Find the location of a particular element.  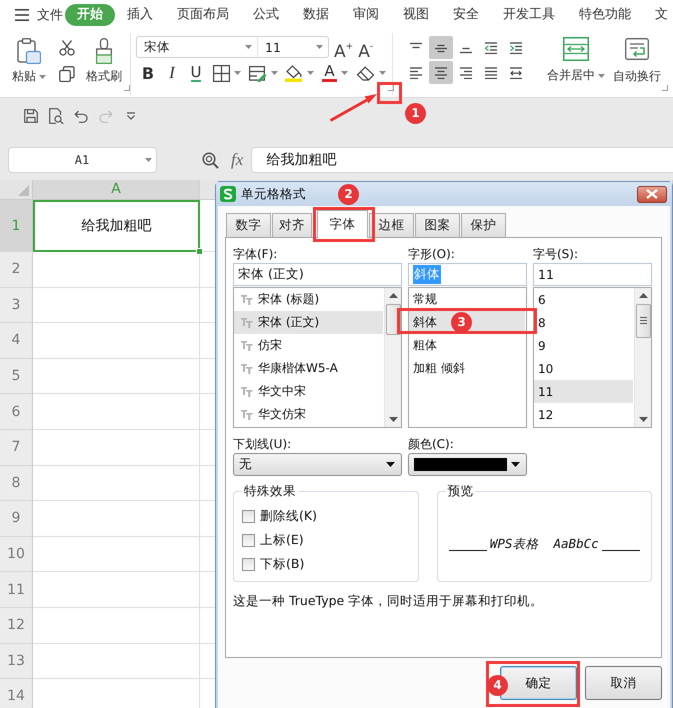

zoom-search-icon is located at coordinates (210, 160).